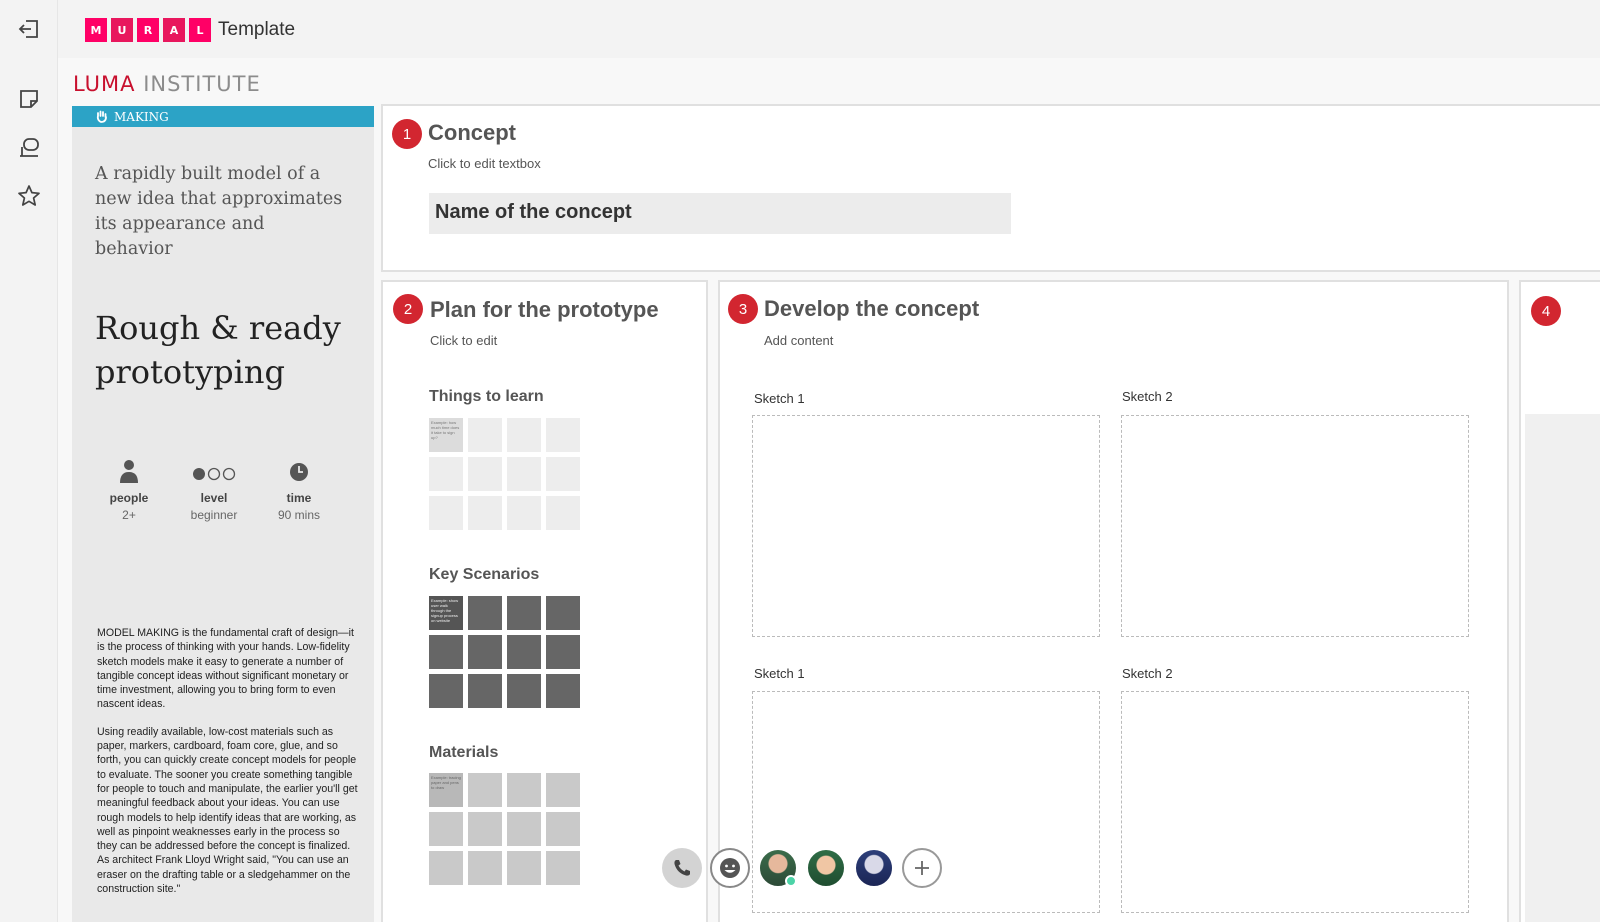 Image resolution: width=1600 pixels, height=922 pixels. Describe the element at coordinates (1562, 668) in the screenshot. I see `frame-content-area` at that location.